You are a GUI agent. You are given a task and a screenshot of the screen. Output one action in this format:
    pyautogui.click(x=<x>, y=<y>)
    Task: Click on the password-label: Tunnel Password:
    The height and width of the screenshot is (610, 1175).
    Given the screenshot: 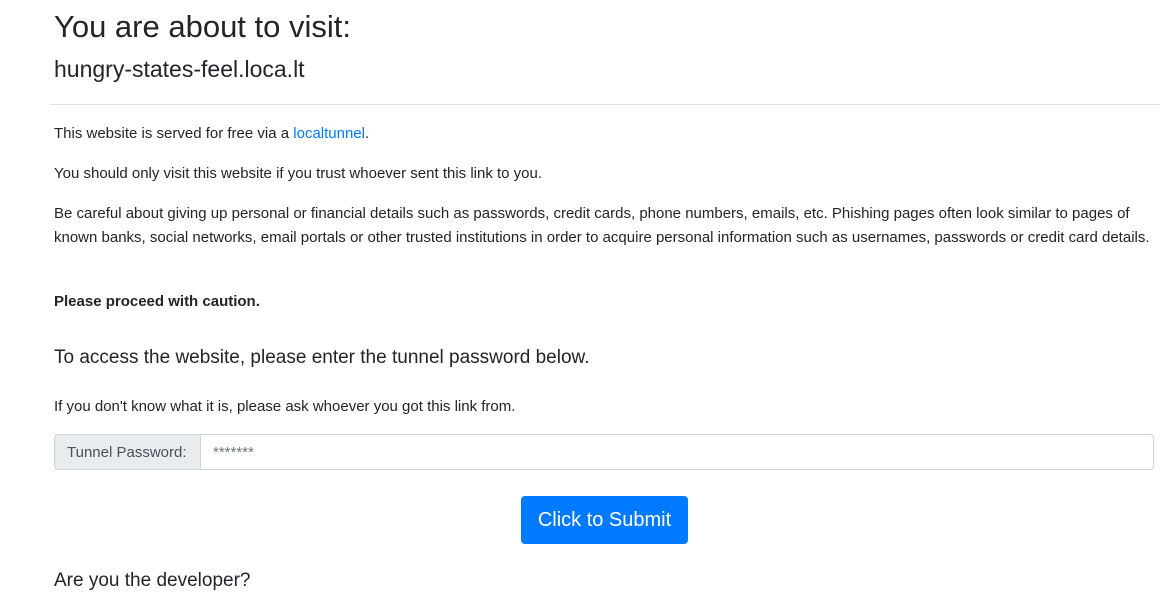 What is the action you would take?
    pyautogui.click(x=127, y=452)
    